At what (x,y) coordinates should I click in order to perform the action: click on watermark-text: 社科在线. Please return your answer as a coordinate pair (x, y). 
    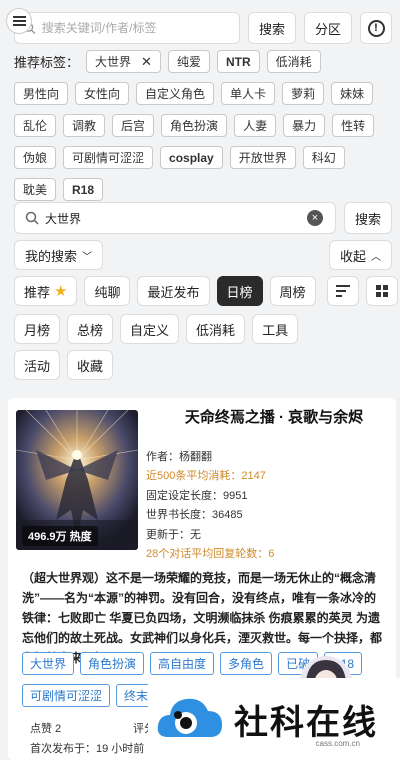
    Looking at the image, I should click on (306, 722).